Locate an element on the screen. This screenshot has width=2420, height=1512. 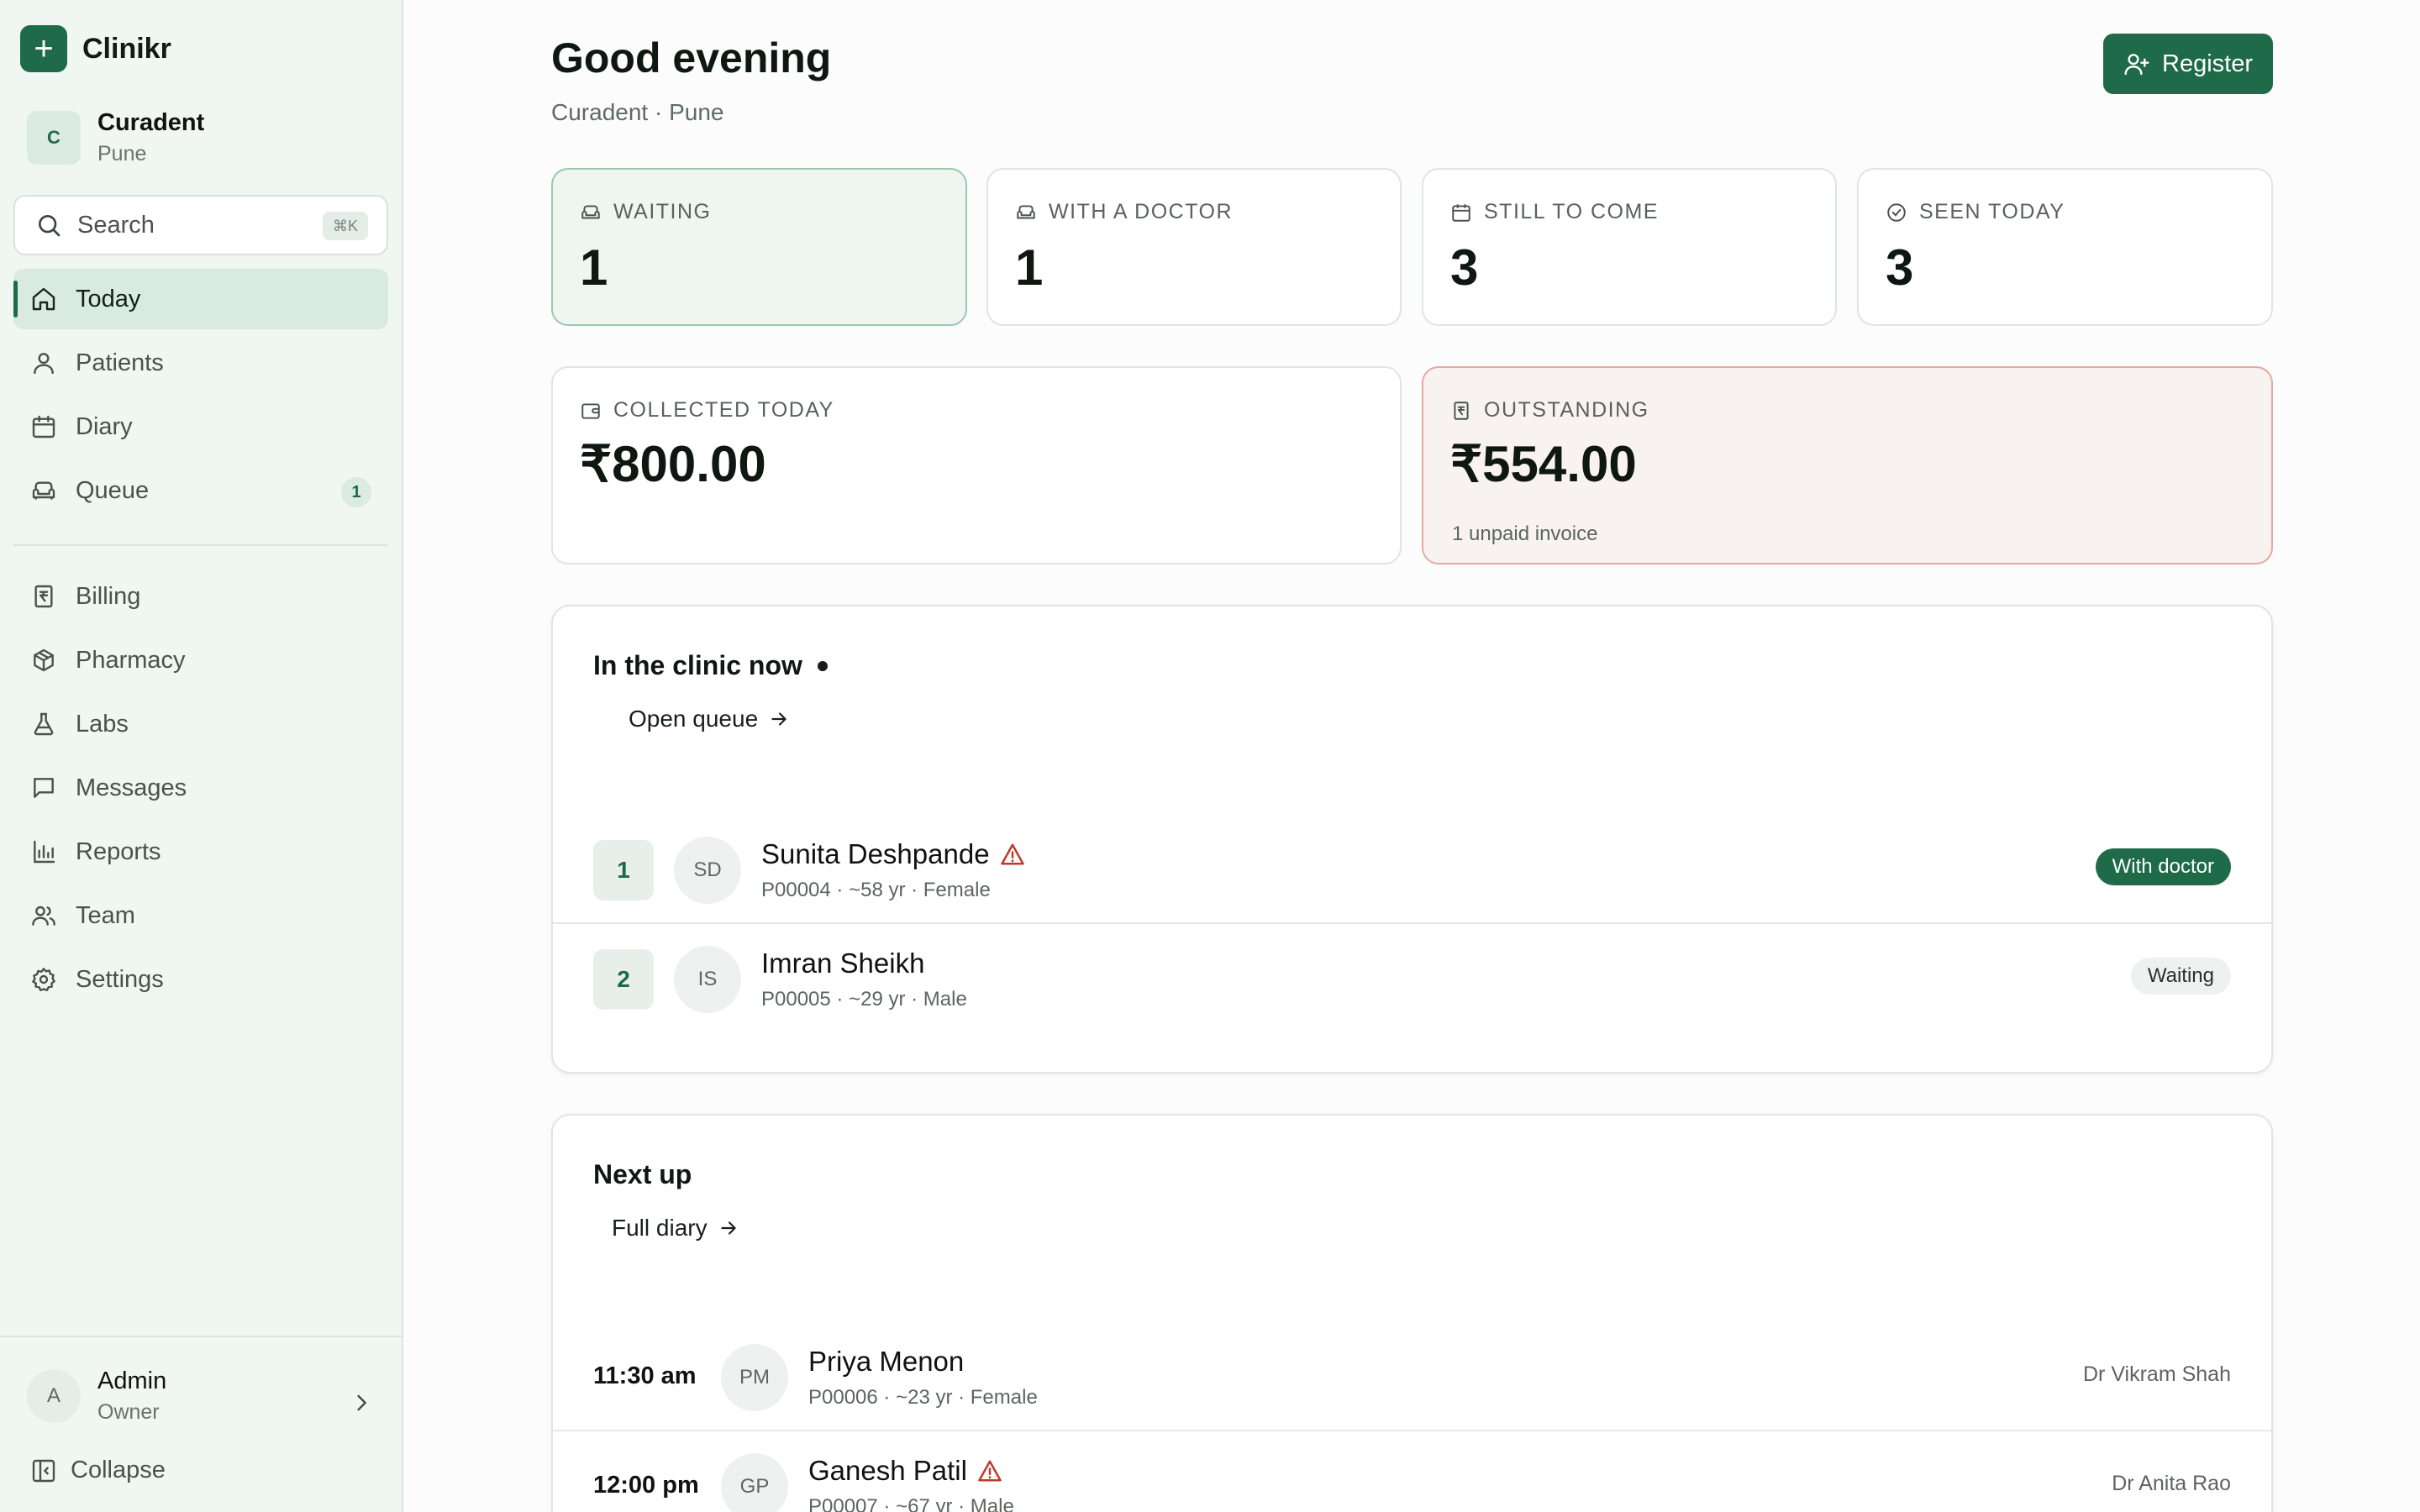
message-icon is located at coordinates (44, 788).